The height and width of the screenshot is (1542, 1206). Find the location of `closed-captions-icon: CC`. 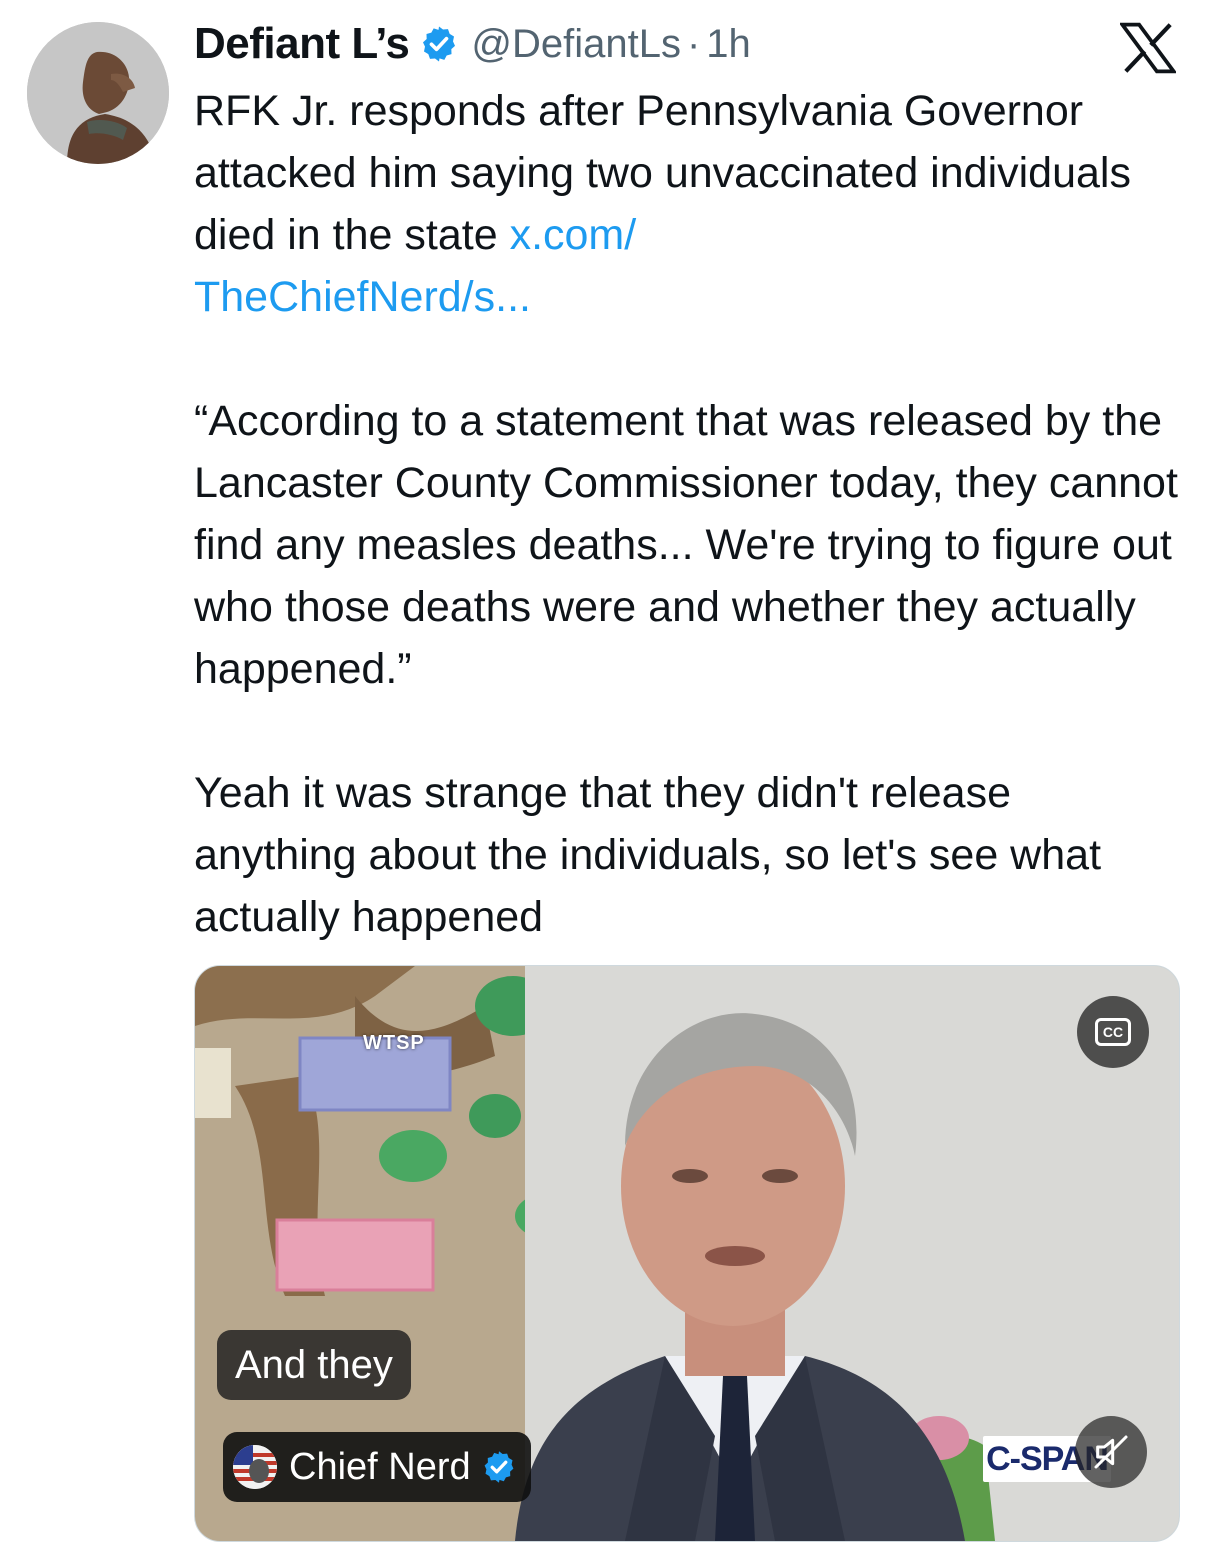

closed-captions-icon: CC is located at coordinates (1113, 1032).